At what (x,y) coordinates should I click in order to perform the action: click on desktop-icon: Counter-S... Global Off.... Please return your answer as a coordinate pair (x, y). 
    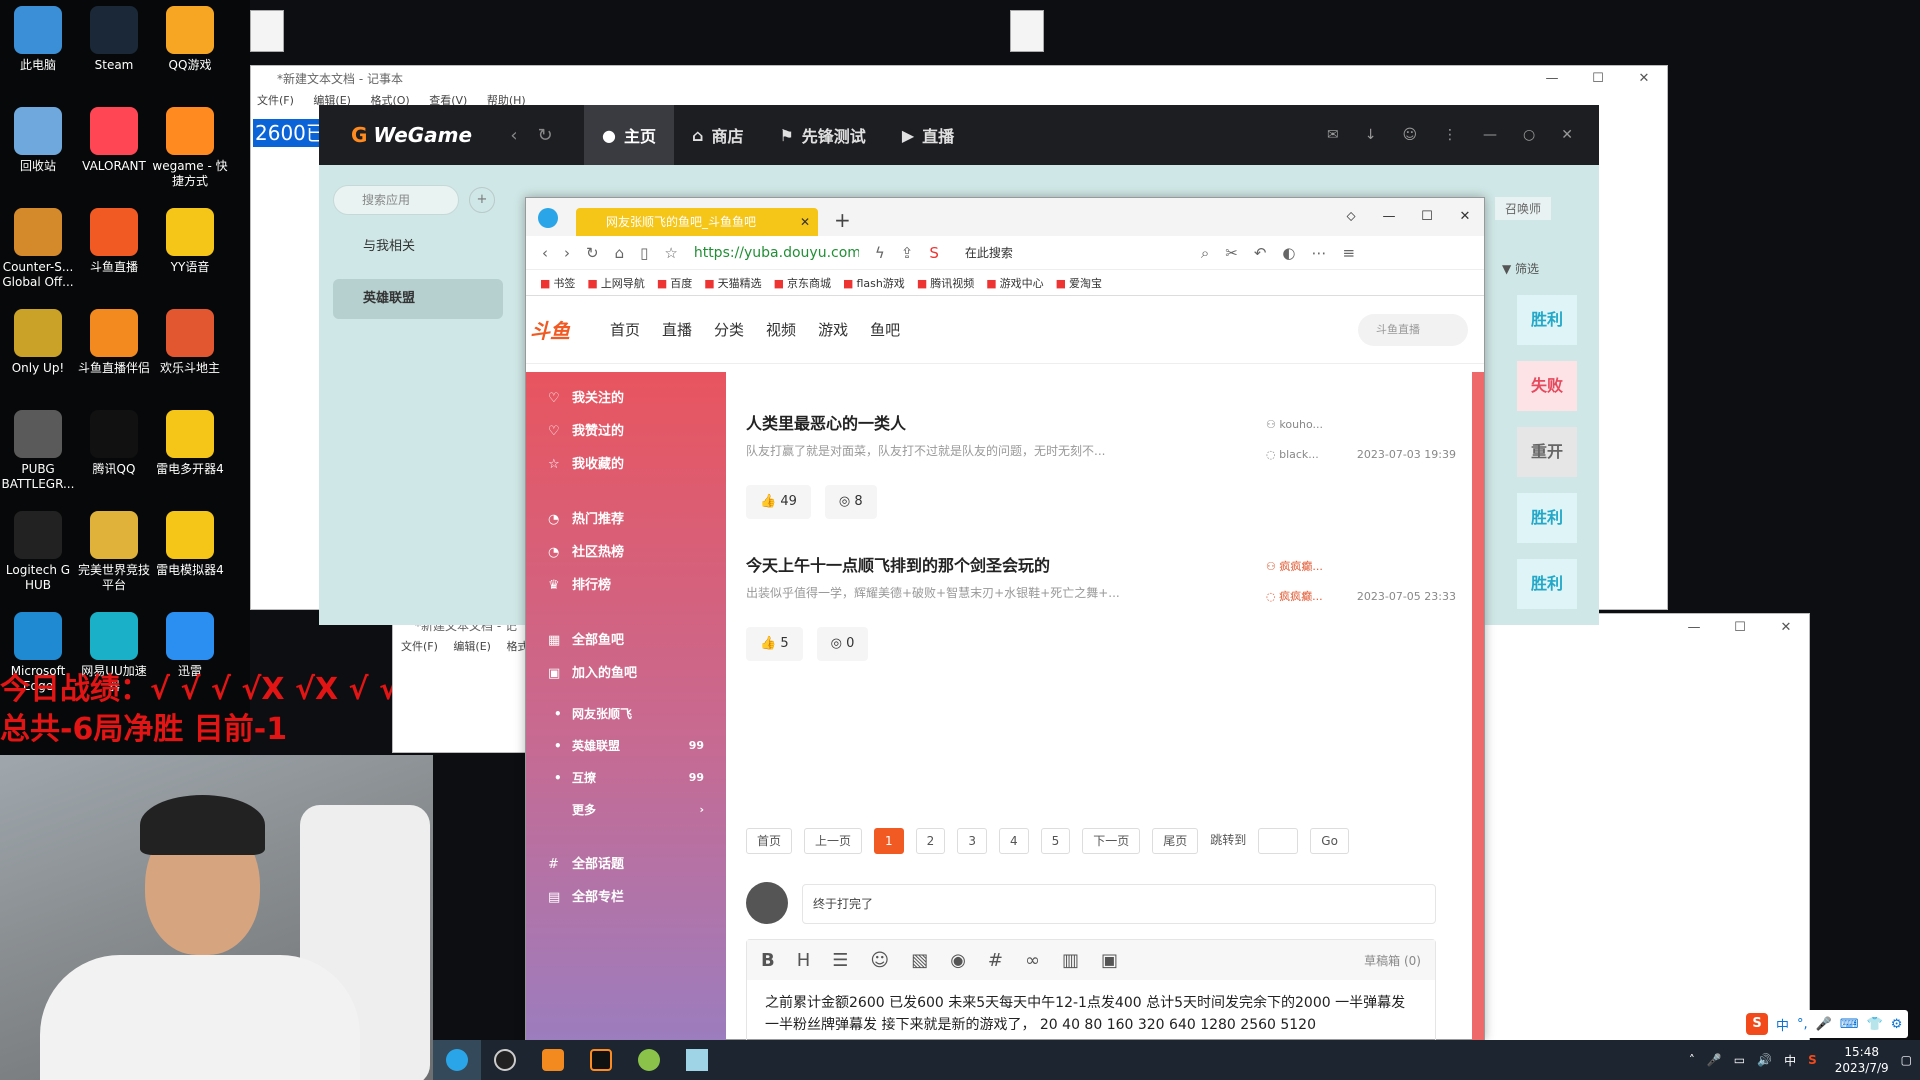
    Looking at the image, I should click on (38, 246).